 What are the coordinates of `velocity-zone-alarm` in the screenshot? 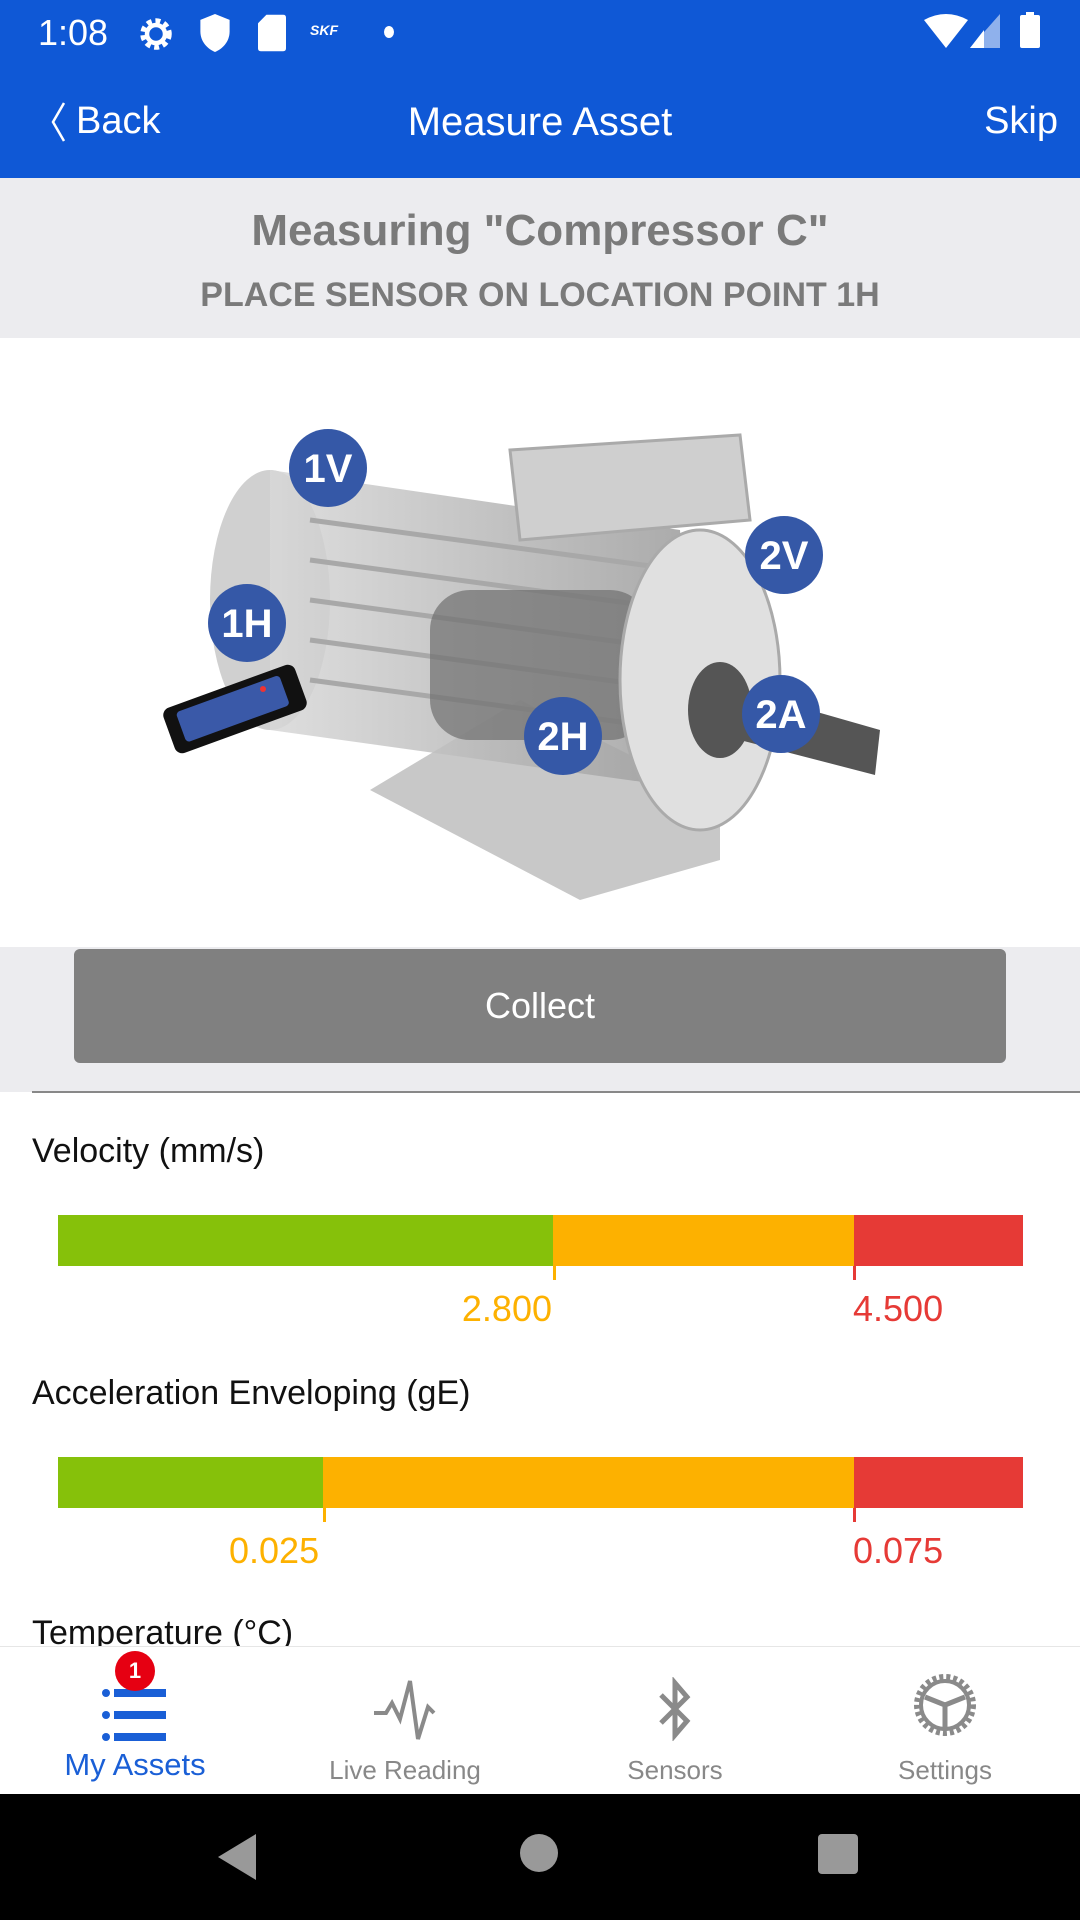 It's located at (938, 1240).